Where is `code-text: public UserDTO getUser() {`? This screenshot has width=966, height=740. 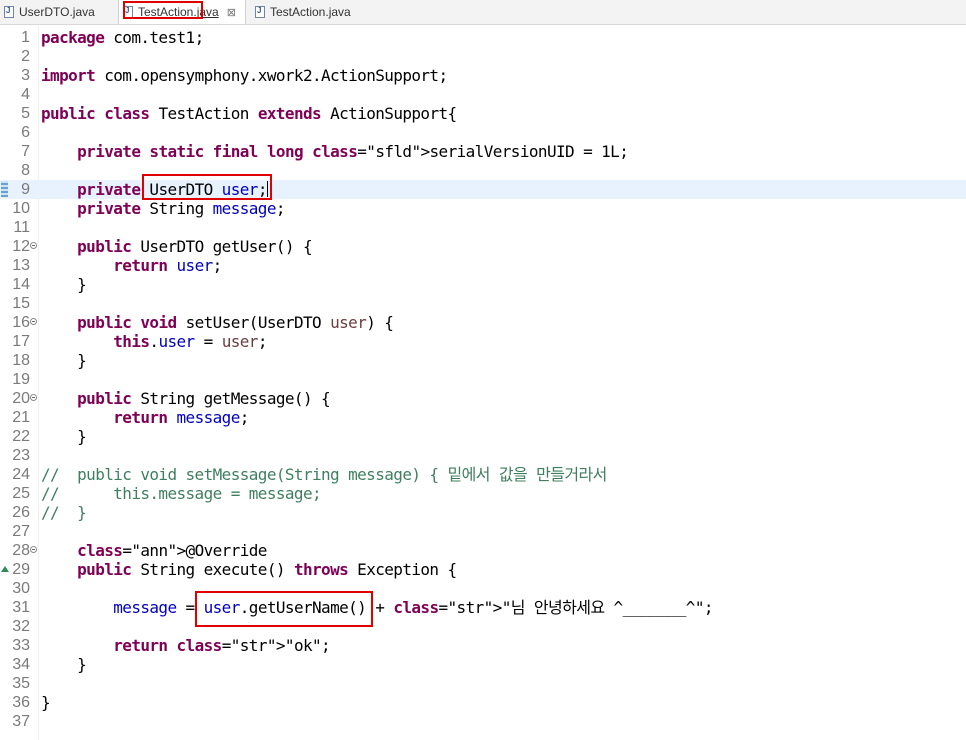
code-text: public UserDTO getUser() { is located at coordinates (176, 246).